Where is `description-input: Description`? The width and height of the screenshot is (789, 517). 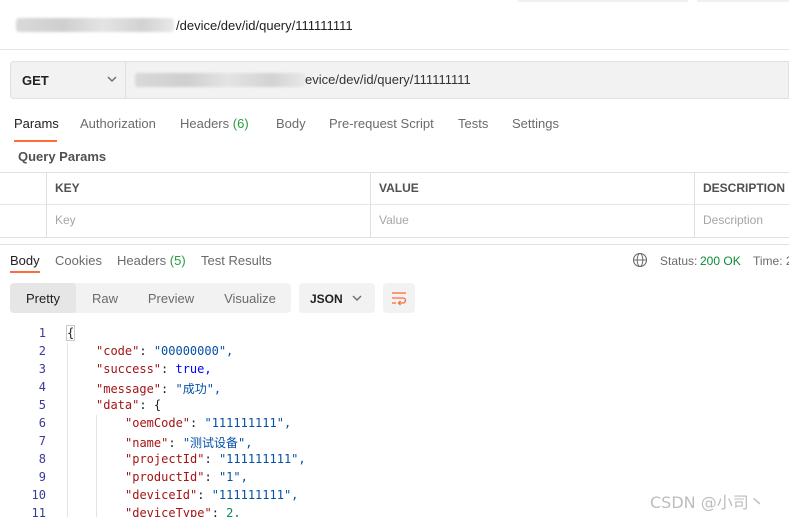 description-input: Description is located at coordinates (741, 221).